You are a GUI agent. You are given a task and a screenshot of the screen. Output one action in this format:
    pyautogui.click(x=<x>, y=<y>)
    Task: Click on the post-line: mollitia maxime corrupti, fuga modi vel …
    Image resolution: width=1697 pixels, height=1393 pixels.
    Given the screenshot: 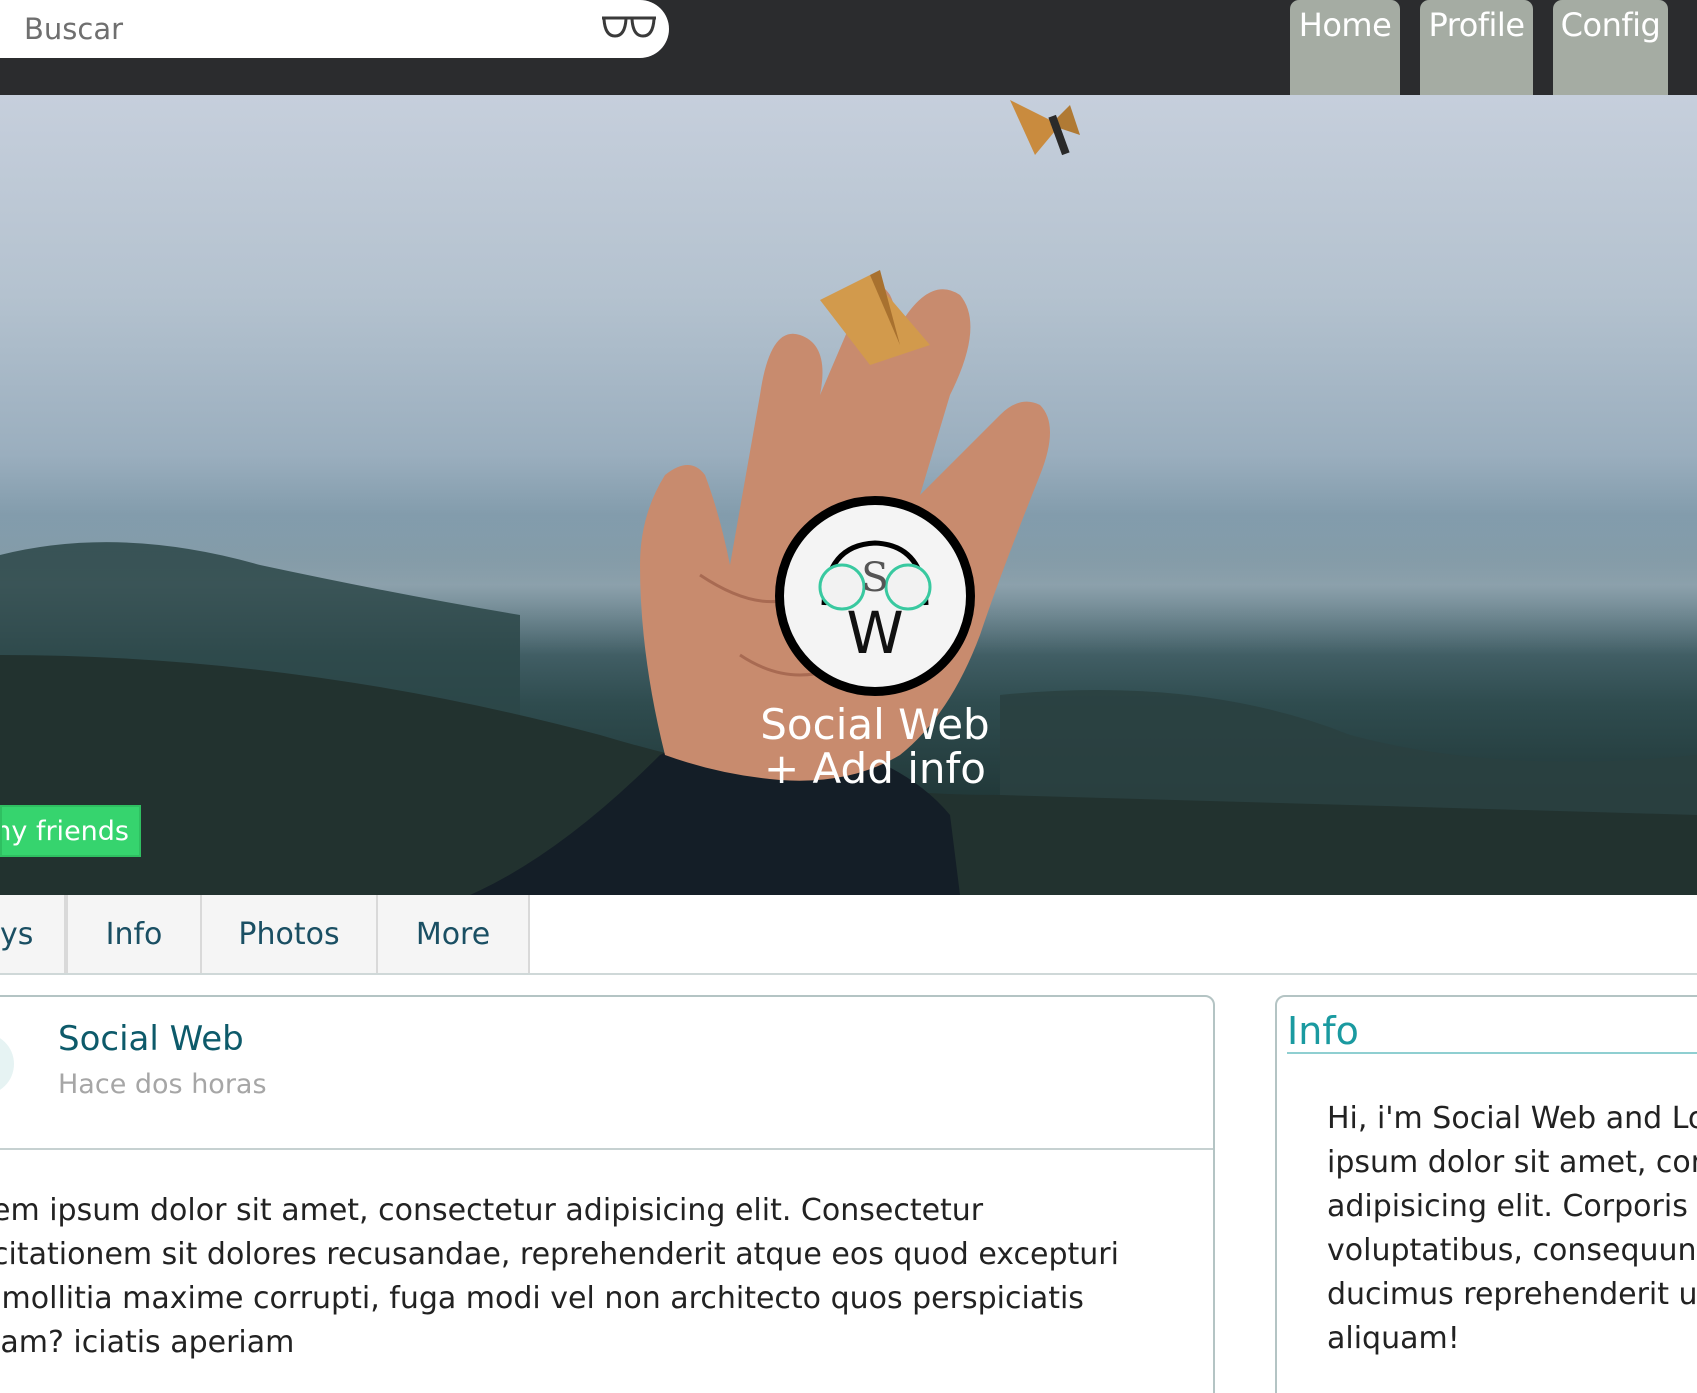 What is the action you would take?
    pyautogui.click(x=542, y=1298)
    